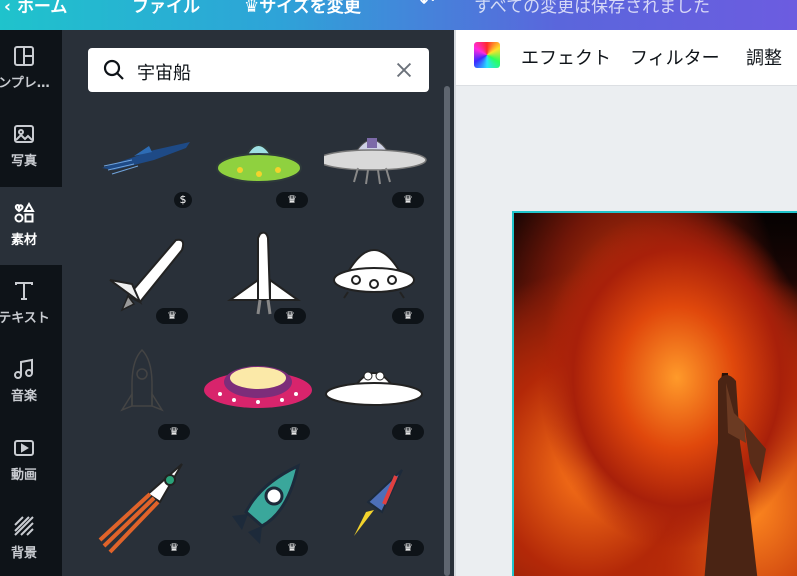 Image resolution: width=797 pixels, height=576 pixels. I want to click on result-pink-ufo: ♛, so click(259, 399).